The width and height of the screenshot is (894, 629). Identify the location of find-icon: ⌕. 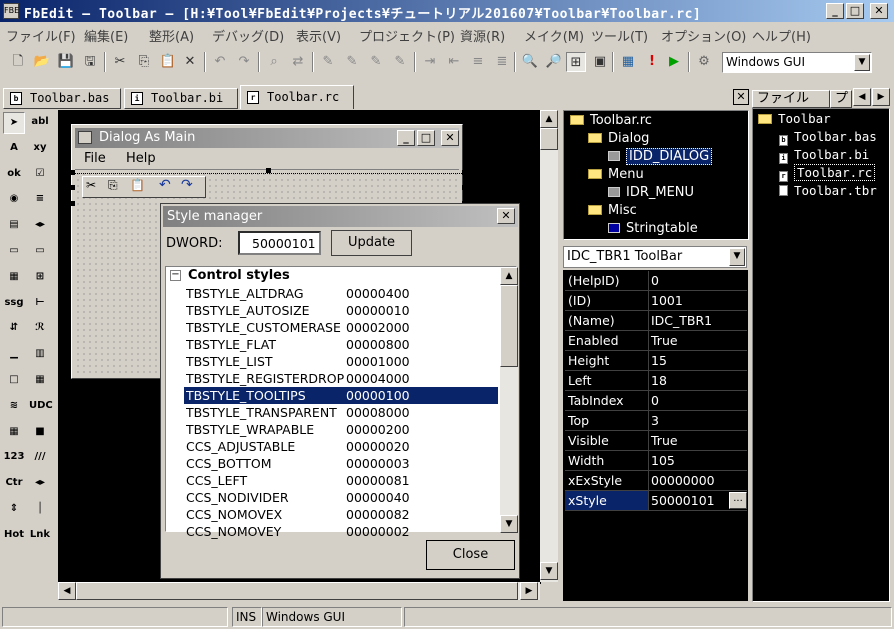
(274, 62).